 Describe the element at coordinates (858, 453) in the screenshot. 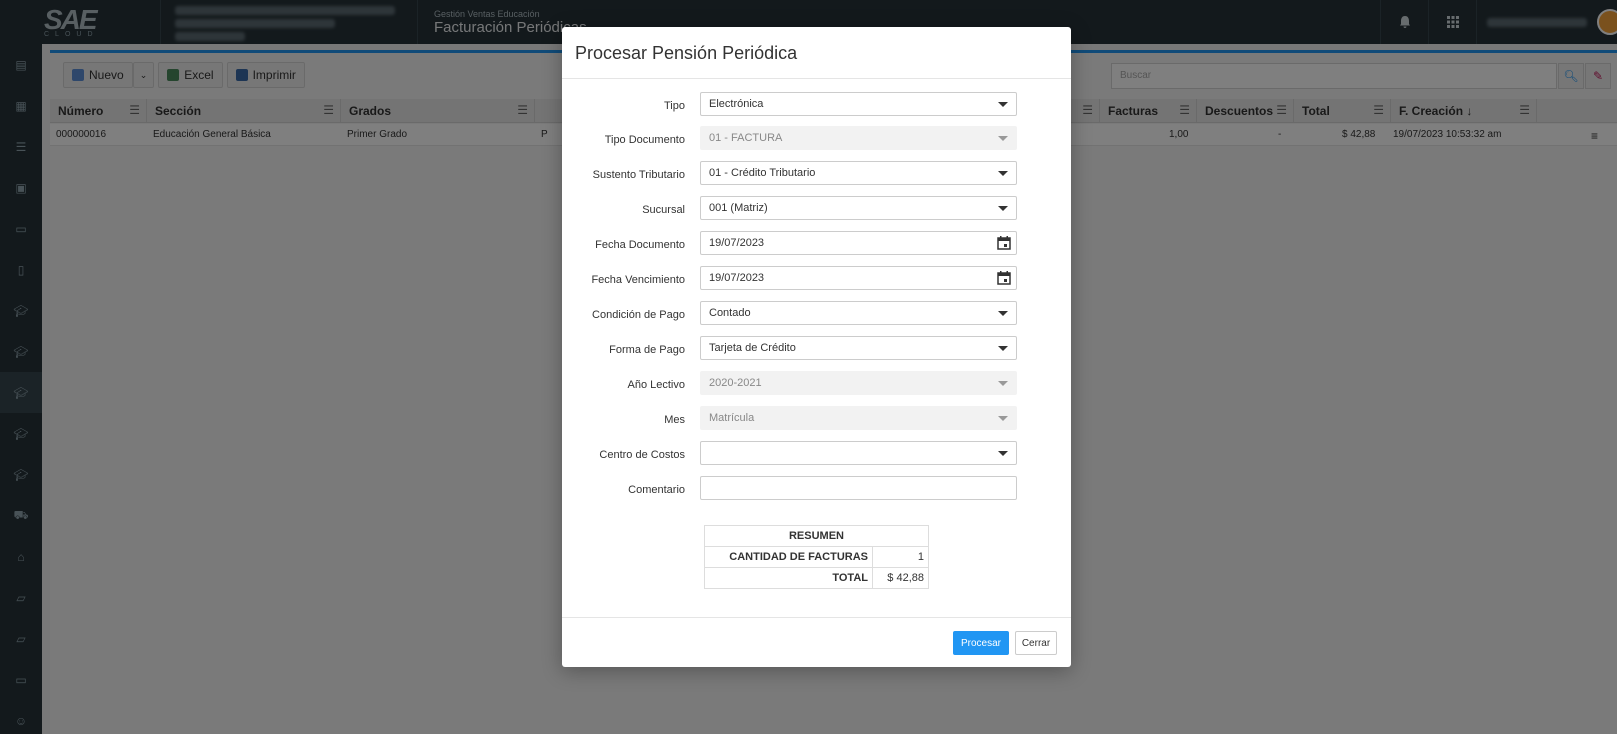

I see `centro-select` at that location.